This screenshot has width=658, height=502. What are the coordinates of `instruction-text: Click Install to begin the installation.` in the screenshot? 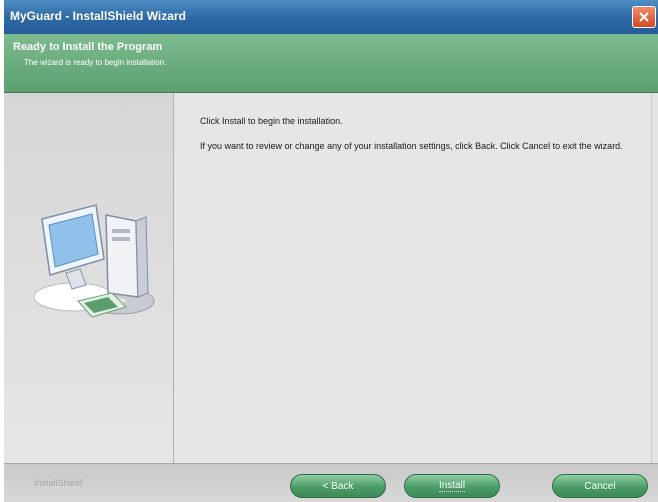 It's located at (271, 121).